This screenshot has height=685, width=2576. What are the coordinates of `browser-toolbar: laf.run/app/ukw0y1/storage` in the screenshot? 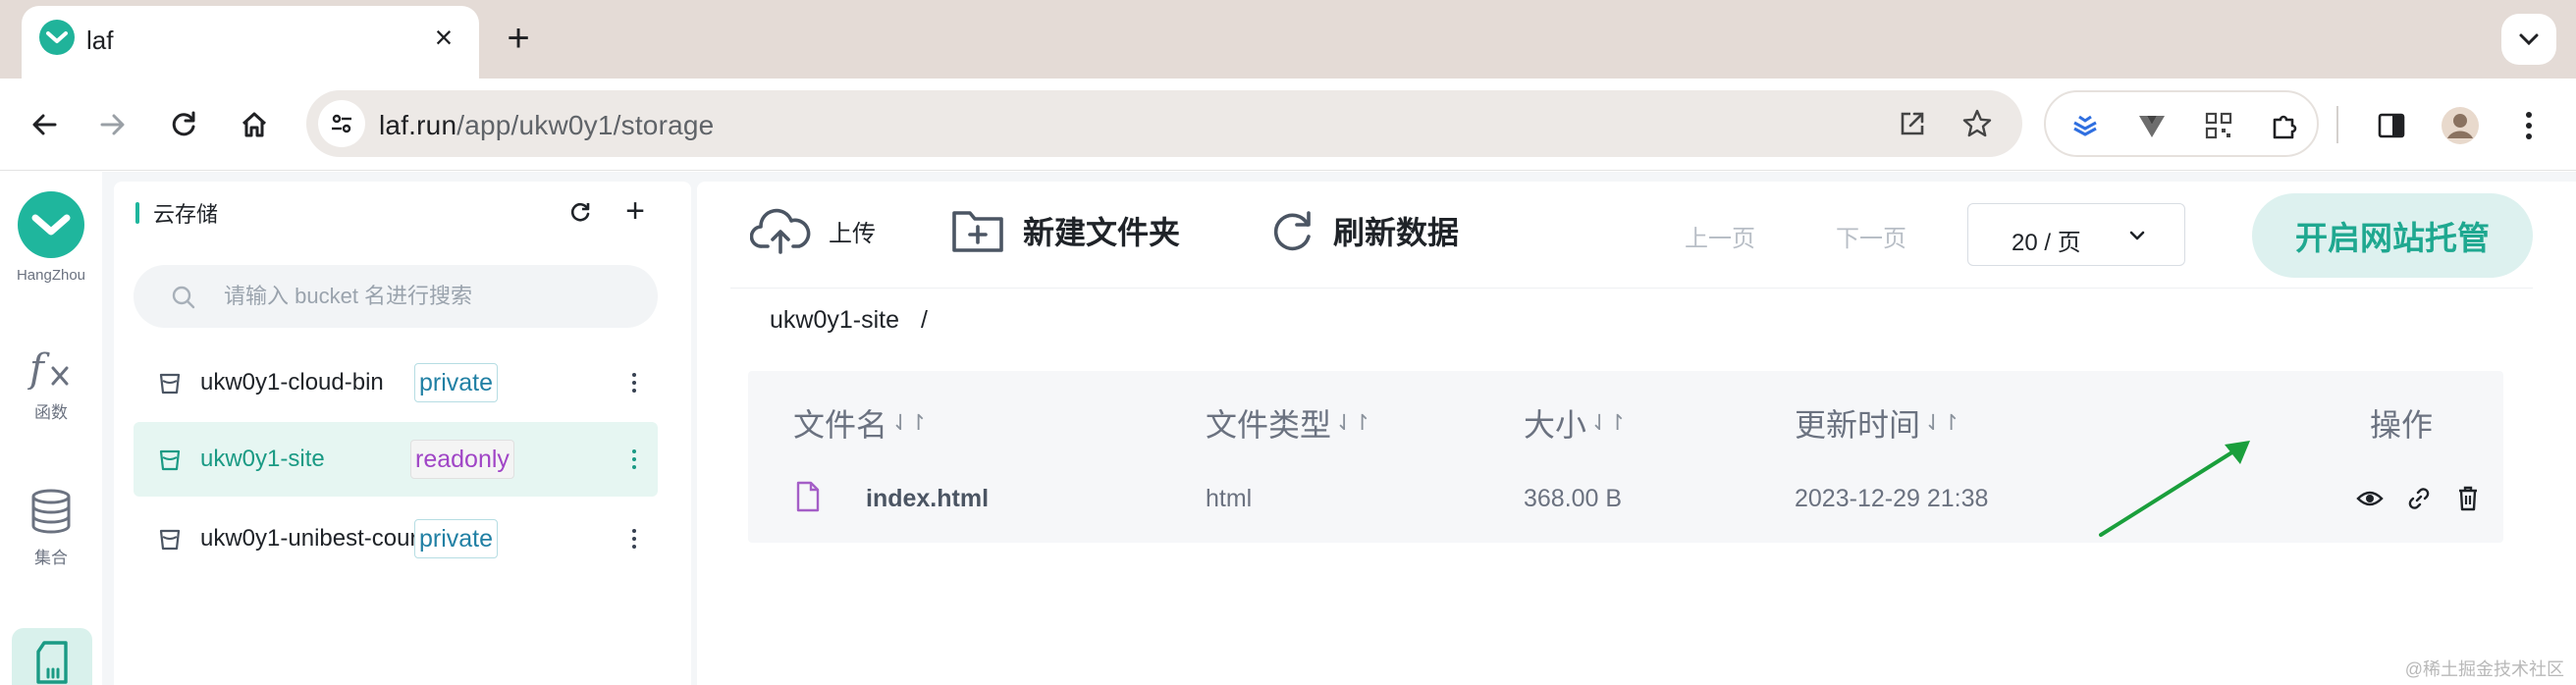 It's located at (1288, 125).